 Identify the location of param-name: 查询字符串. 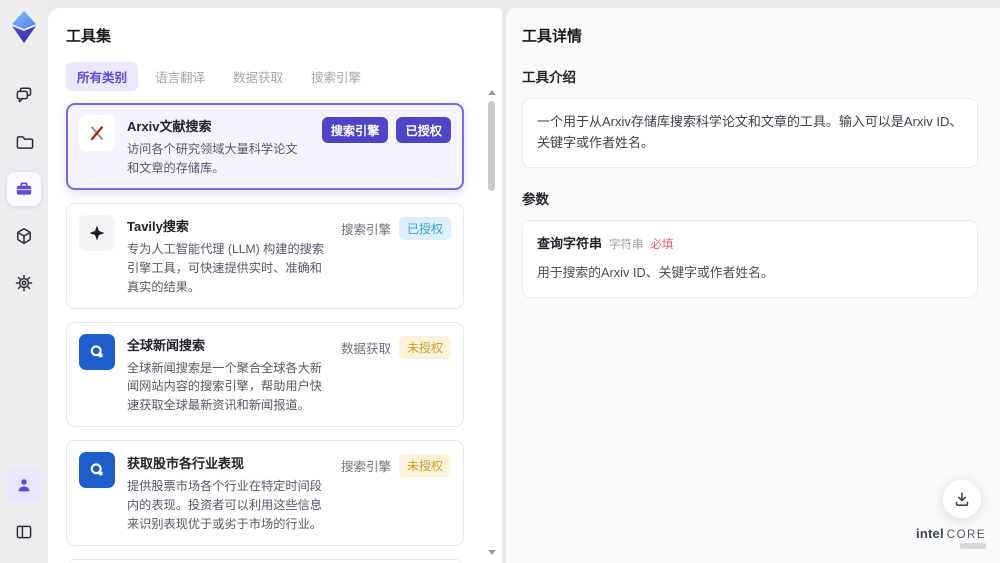
(570, 243).